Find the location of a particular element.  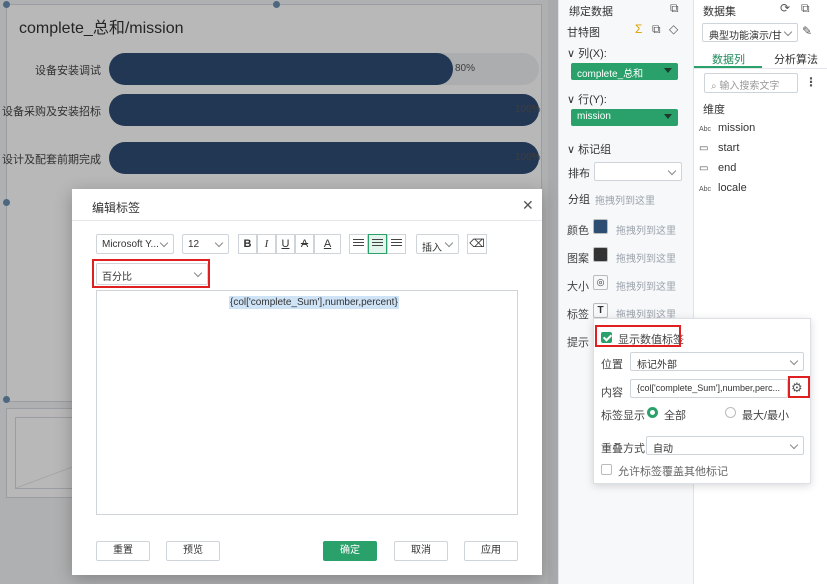

position-value: 标记外部 is located at coordinates (657, 365).